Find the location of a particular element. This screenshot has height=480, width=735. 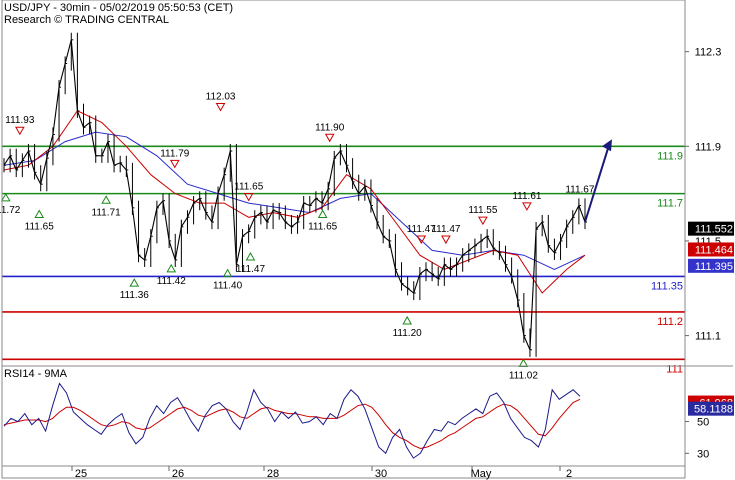

current-price-box-label: 111.552 is located at coordinates (714, 230).